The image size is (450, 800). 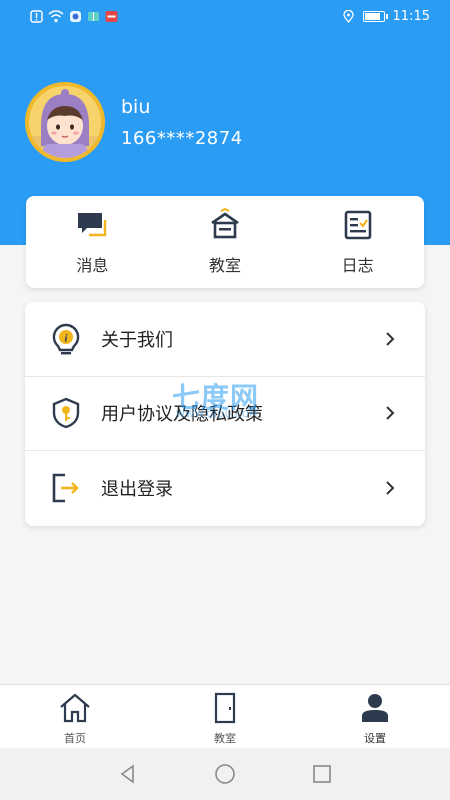 I want to click on menu-item-label: 退出登录, so click(x=137, y=490).